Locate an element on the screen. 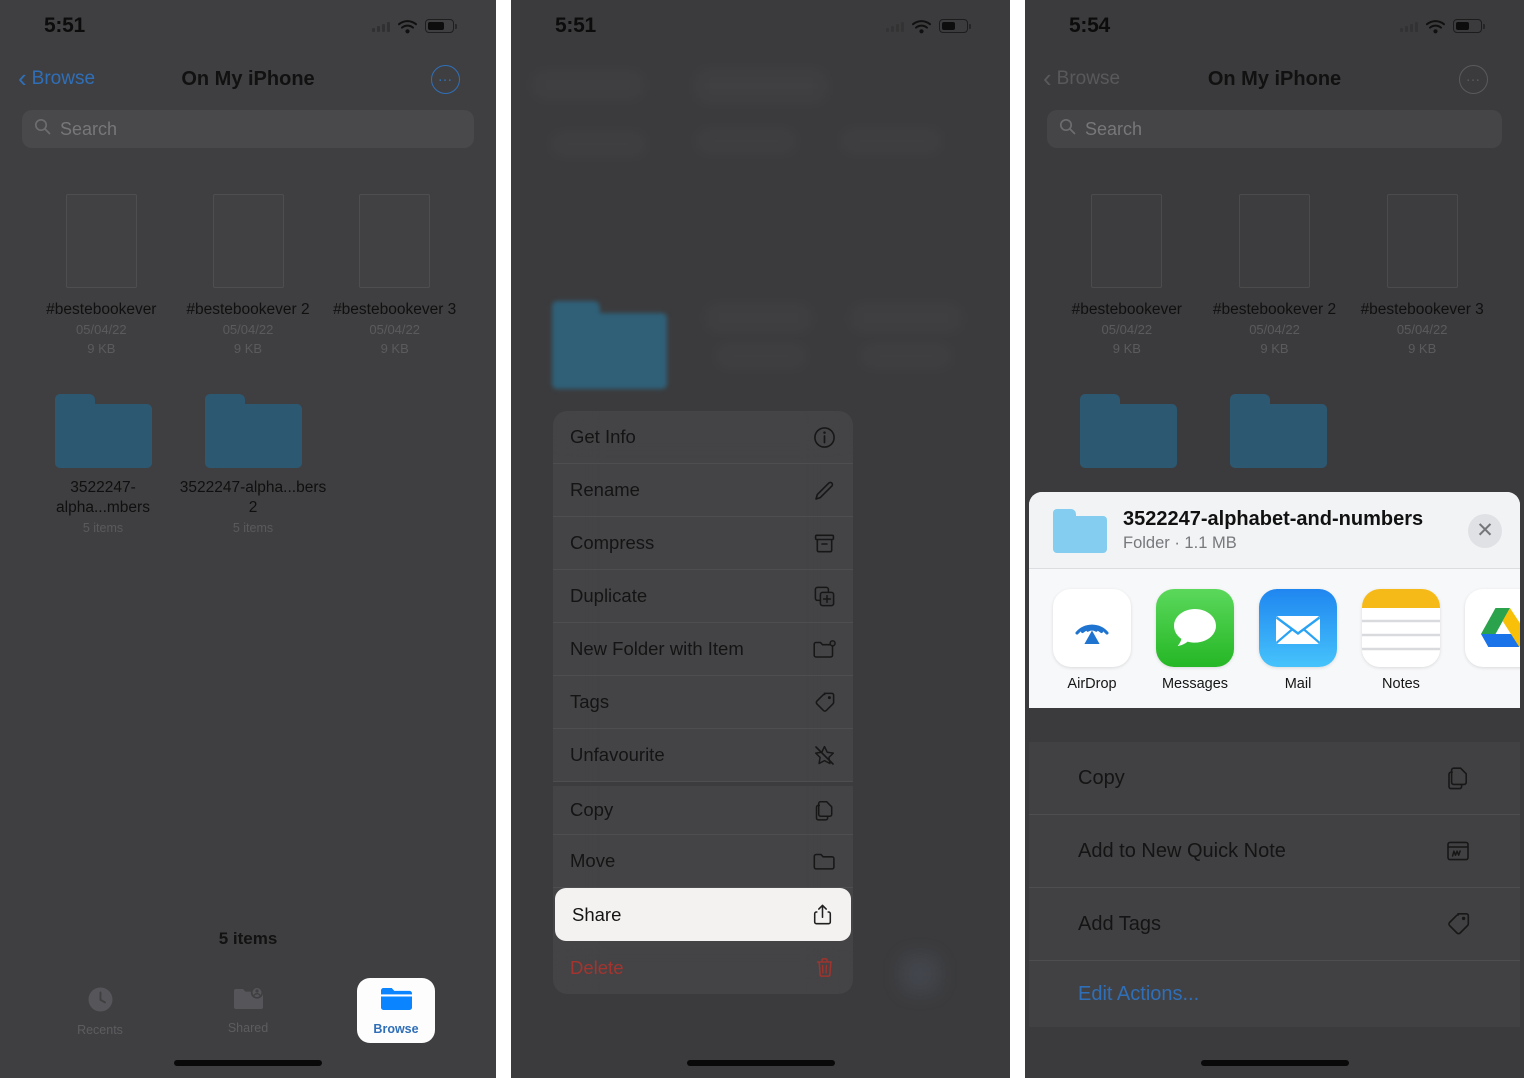 This screenshot has width=1524, height=1078. folder-item: 3522247-alpha...bers 2 5 items is located at coordinates (253, 464).